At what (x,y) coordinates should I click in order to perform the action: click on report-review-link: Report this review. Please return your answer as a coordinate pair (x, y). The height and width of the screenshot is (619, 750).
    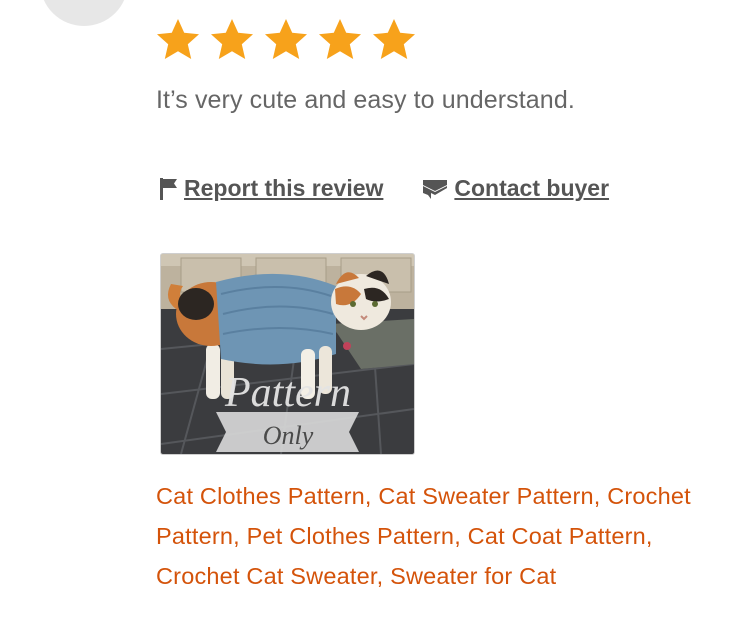
    Looking at the image, I should click on (271, 188).